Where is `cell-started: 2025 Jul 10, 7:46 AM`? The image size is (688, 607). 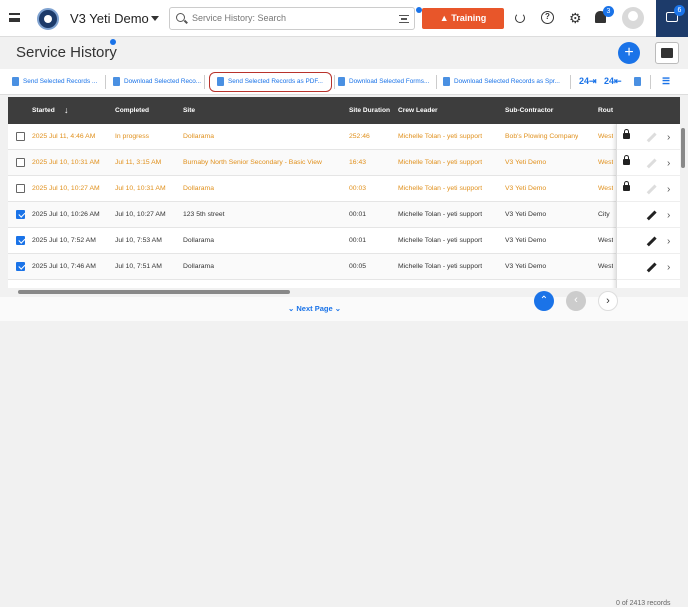
cell-started: 2025 Jul 10, 7:46 AM is located at coordinates (64, 266).